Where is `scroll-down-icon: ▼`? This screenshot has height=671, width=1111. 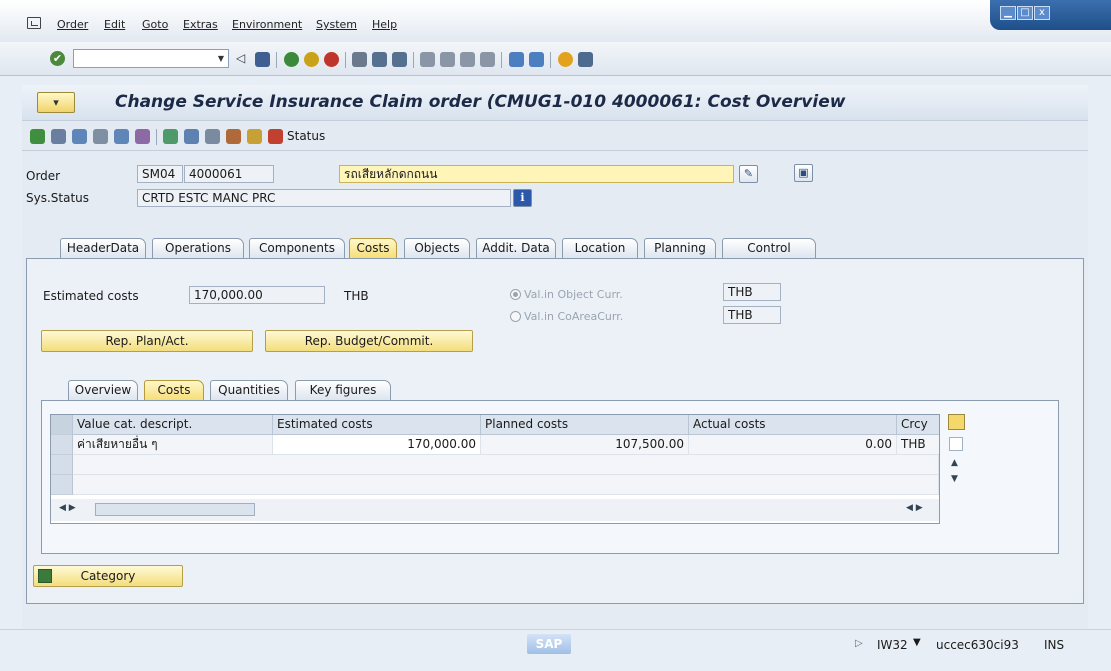
scroll-down-icon: ▼ is located at coordinates (954, 479).